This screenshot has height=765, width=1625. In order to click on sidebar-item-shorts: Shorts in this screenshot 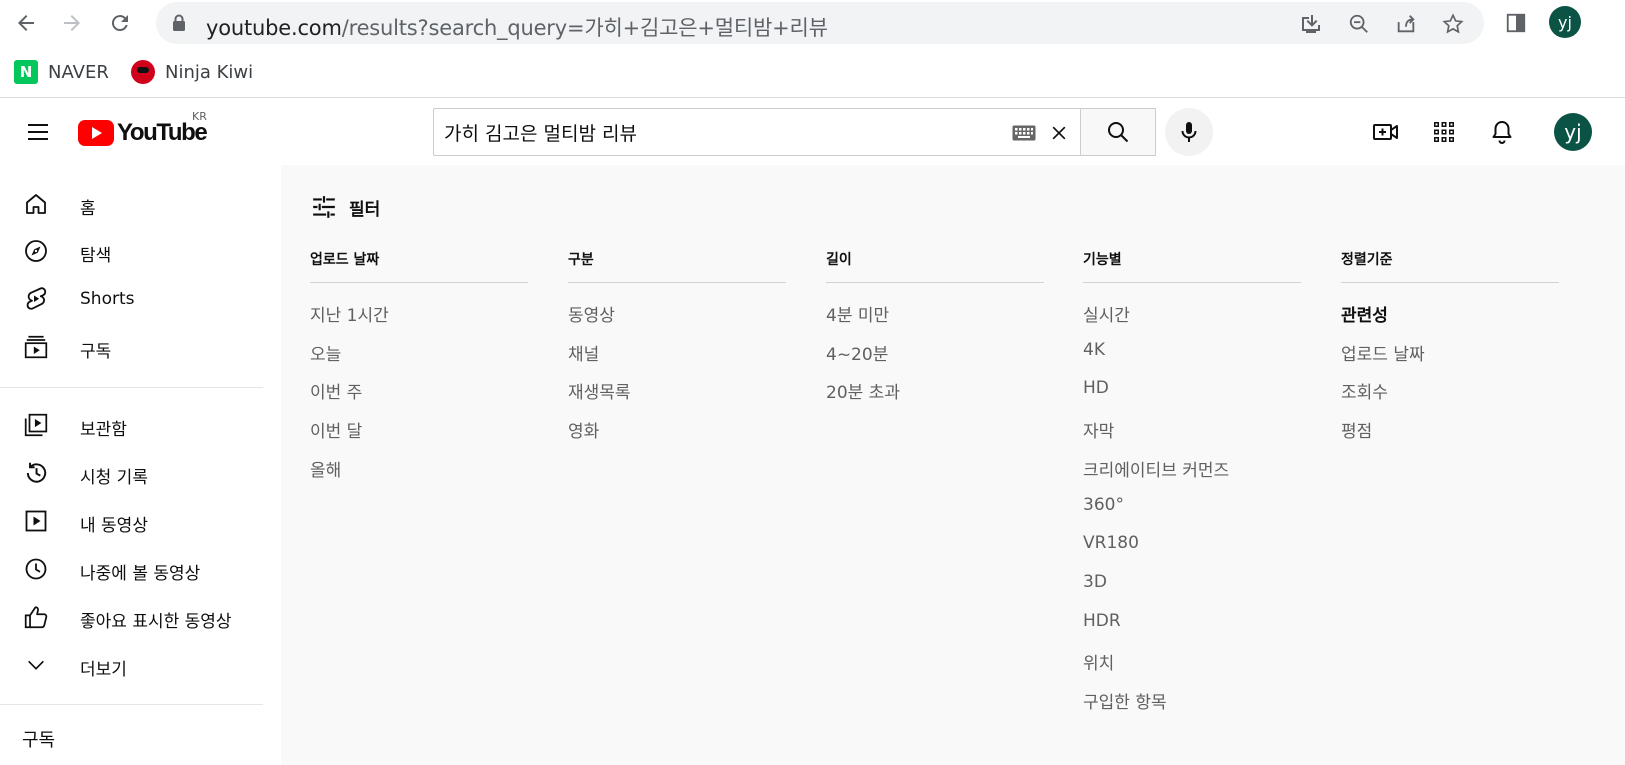, I will do `click(132, 299)`.